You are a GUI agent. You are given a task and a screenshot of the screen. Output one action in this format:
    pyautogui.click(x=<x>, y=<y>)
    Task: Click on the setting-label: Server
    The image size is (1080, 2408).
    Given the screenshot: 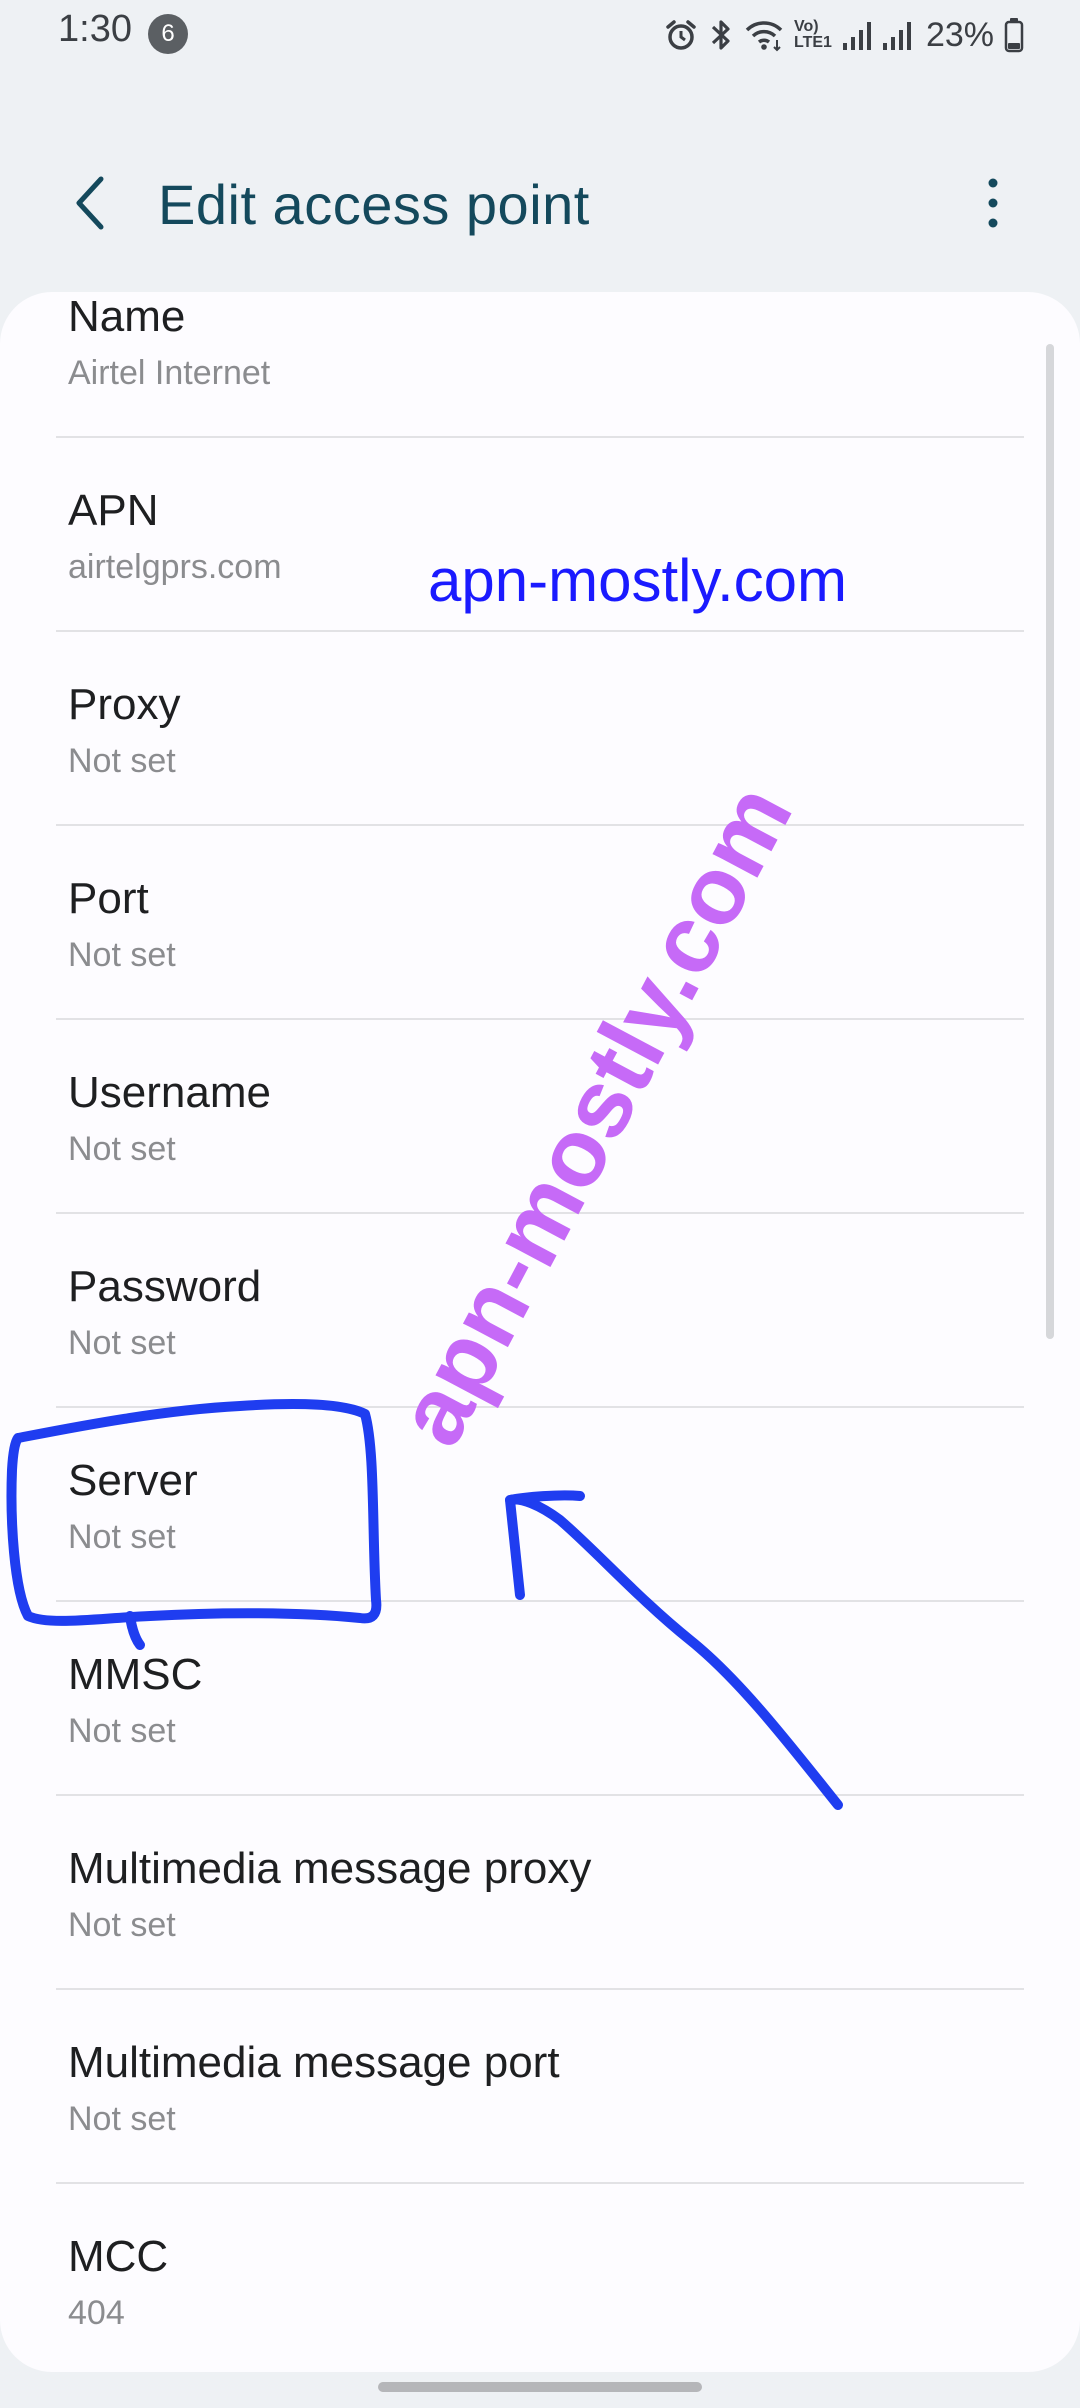 What is the action you would take?
    pyautogui.click(x=133, y=1480)
    